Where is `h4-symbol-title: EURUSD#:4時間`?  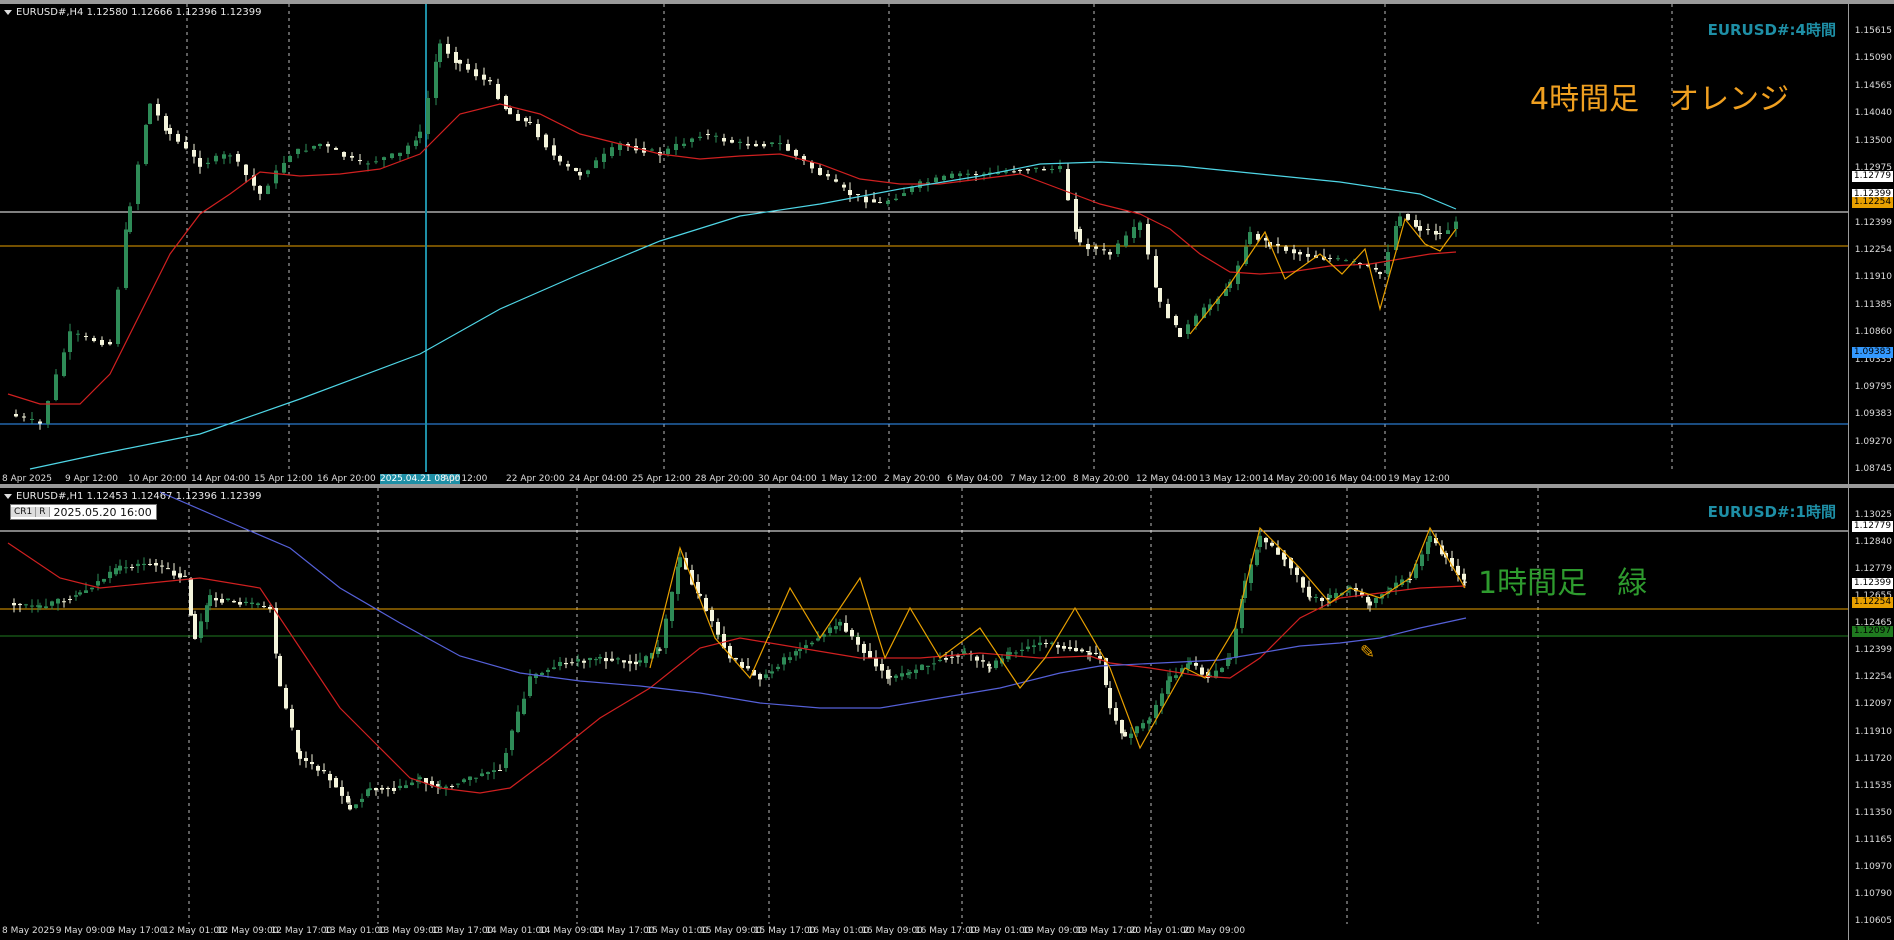 h4-symbol-title: EURUSD#:4時間 is located at coordinates (1771, 30).